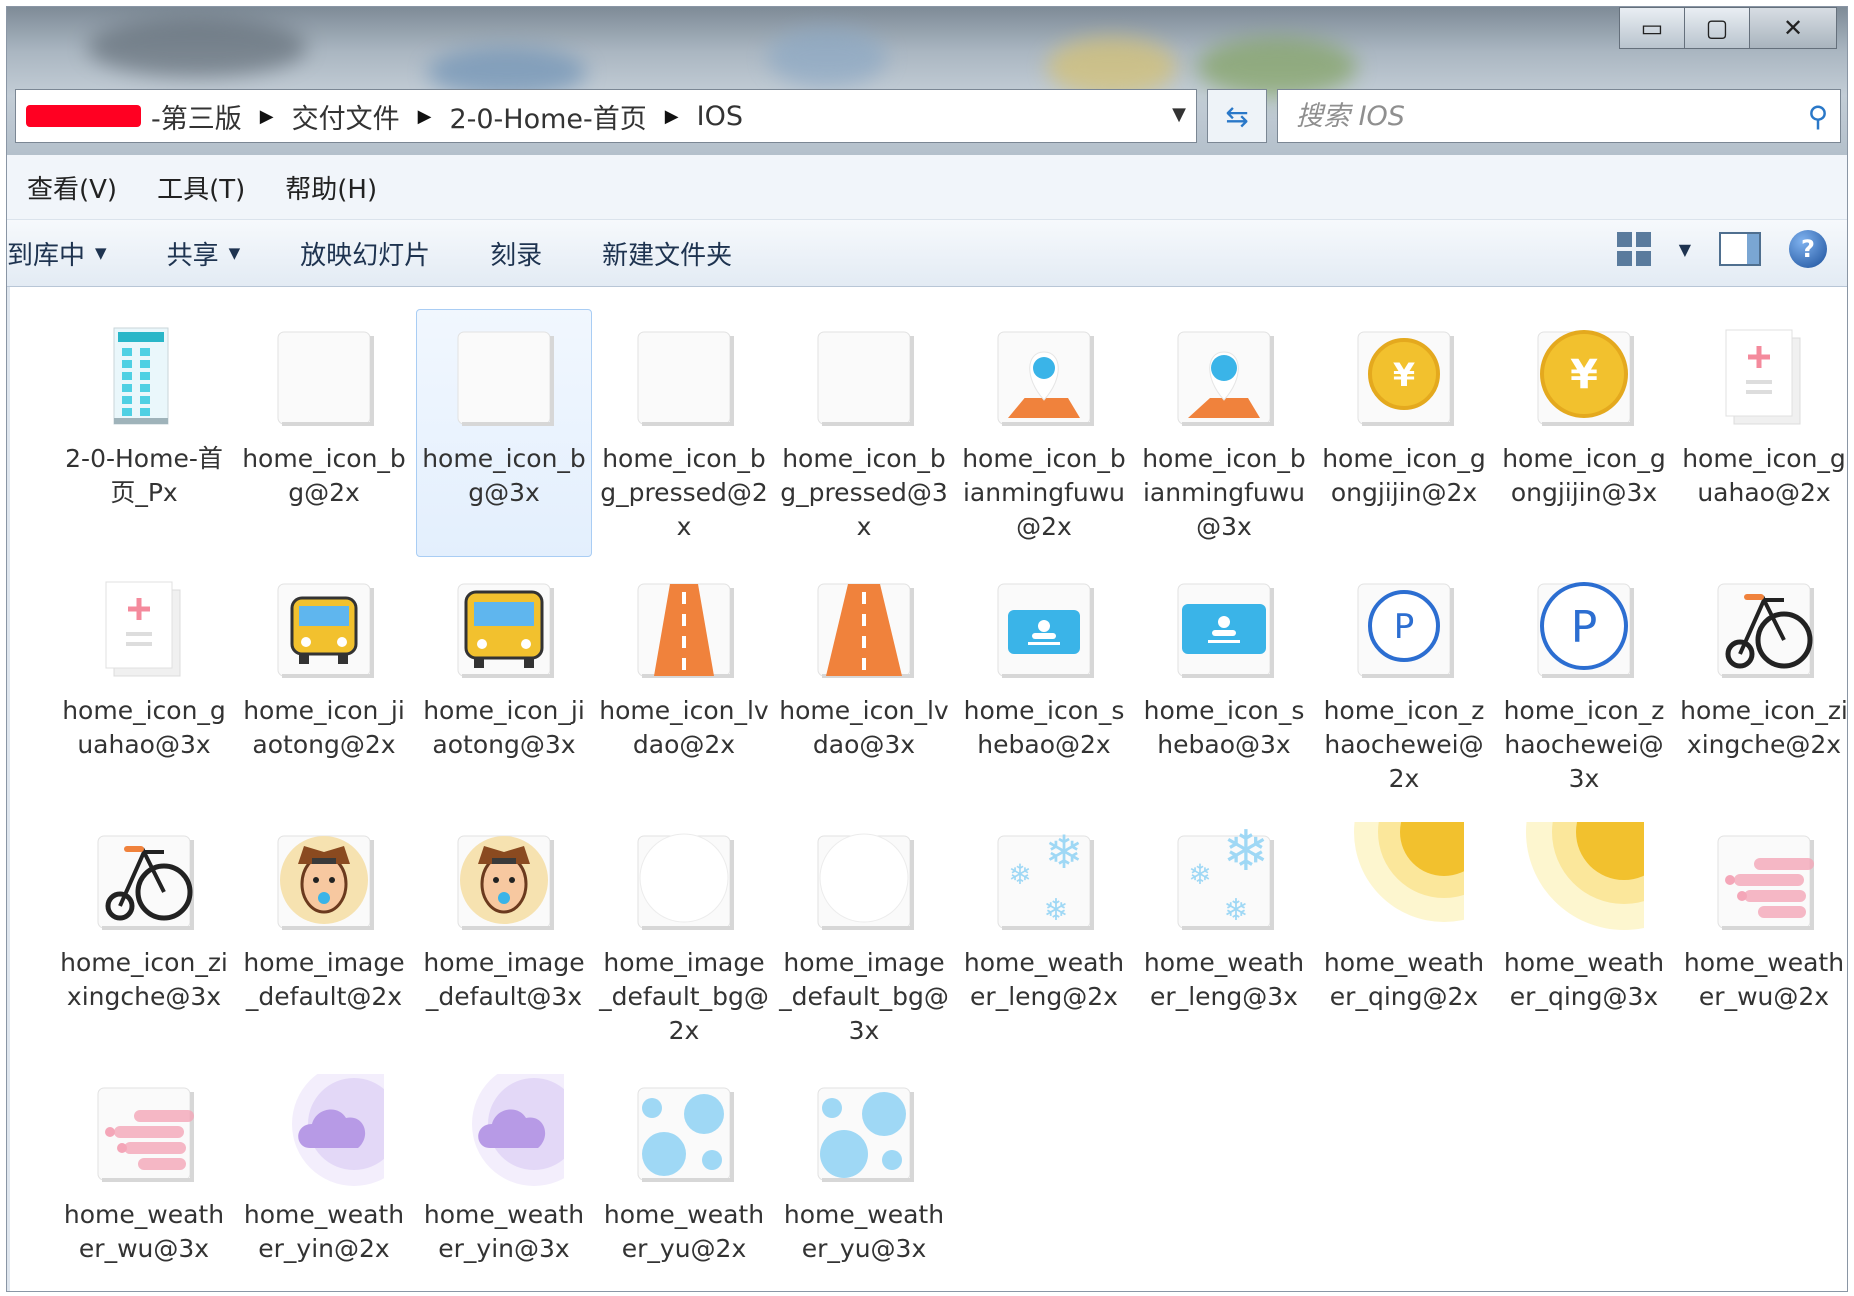  Describe the element at coordinates (324, 685) in the screenshot. I see `file-item: home_icon_jiaotong@2x` at that location.